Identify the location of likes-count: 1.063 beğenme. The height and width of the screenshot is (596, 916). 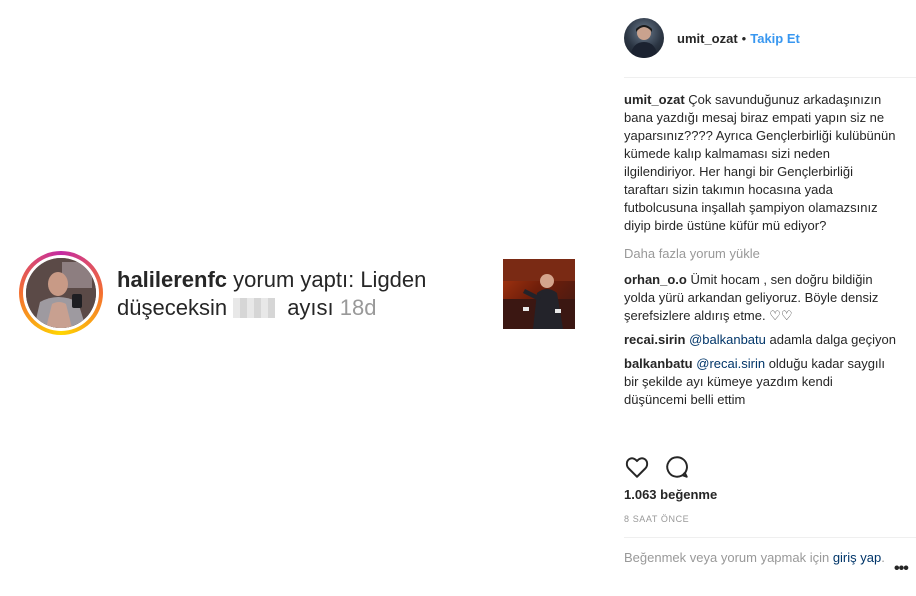
(670, 494).